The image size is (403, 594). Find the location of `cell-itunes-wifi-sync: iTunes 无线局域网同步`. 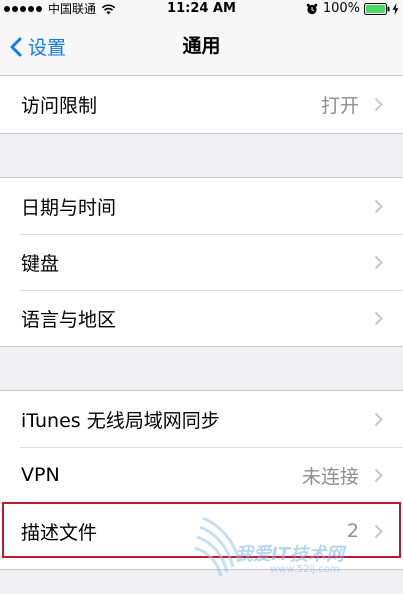

cell-itunes-wifi-sync: iTunes 无线局域网同步 is located at coordinates (201, 419).